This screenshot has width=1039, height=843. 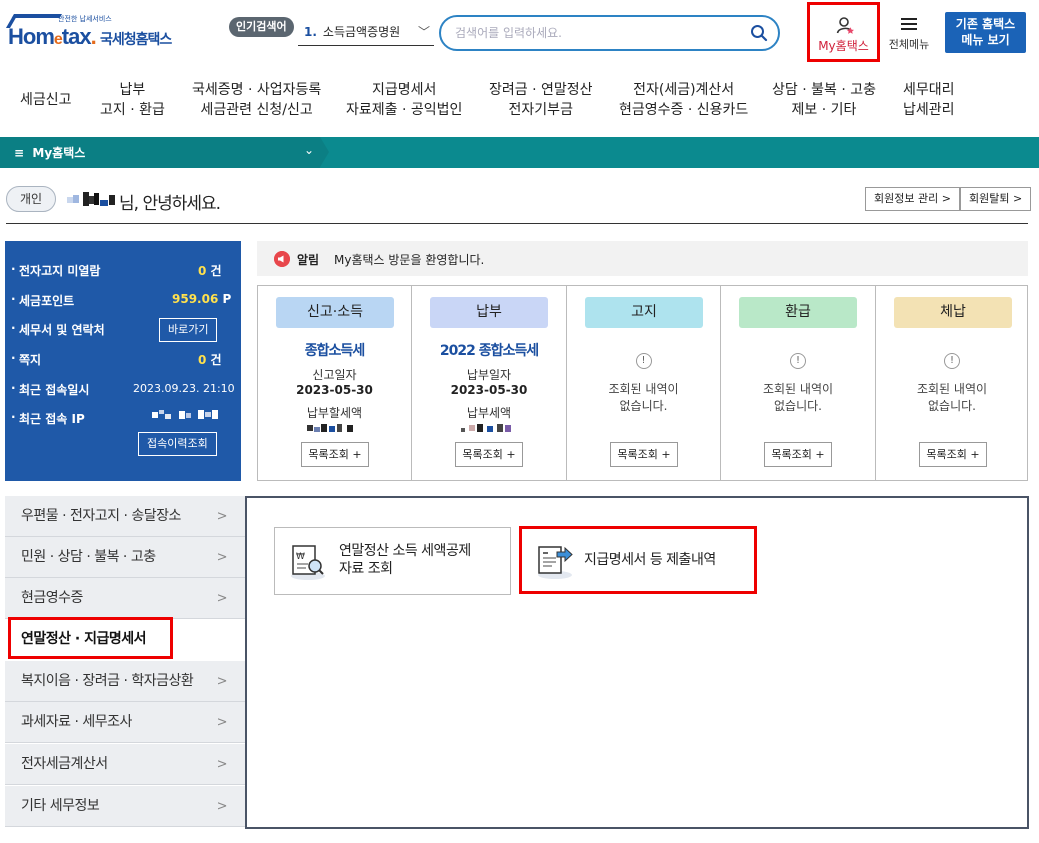 What do you see at coordinates (125, 722) in the screenshot?
I see `side-item-taxation: 과세자료 · 세무조사 >` at bounding box center [125, 722].